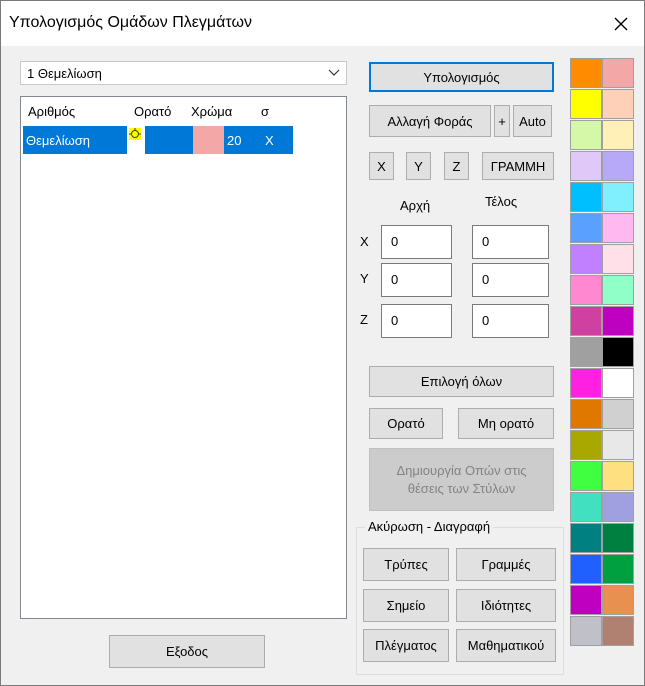 The height and width of the screenshot is (686, 645). I want to click on lines-button: Γραμμές, so click(506, 564).